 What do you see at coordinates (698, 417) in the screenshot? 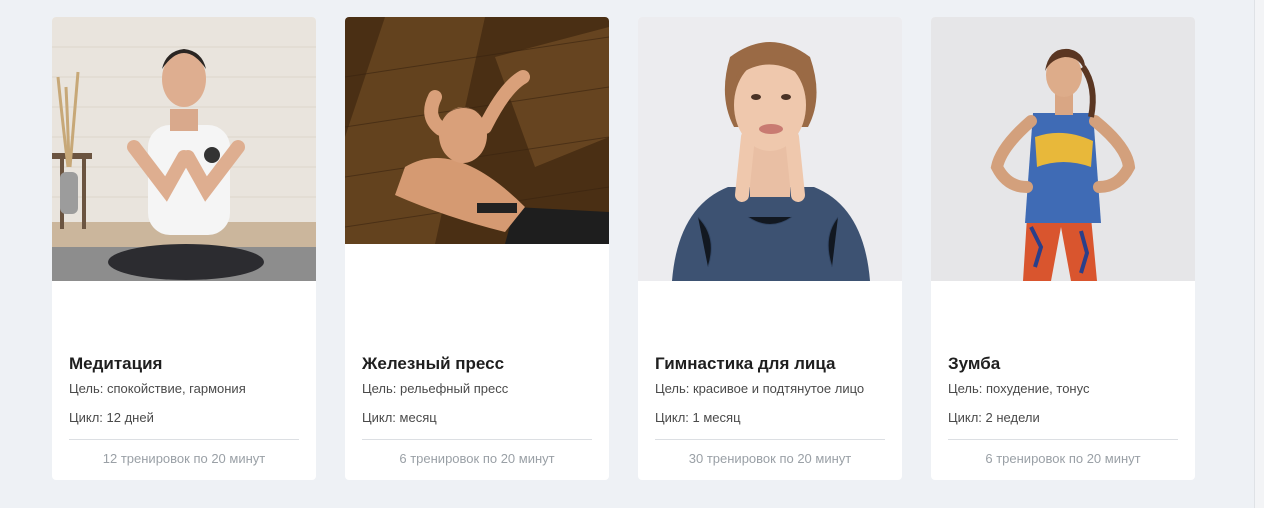
I see `card-cycle: Цикл: 1 месяц` at bounding box center [698, 417].